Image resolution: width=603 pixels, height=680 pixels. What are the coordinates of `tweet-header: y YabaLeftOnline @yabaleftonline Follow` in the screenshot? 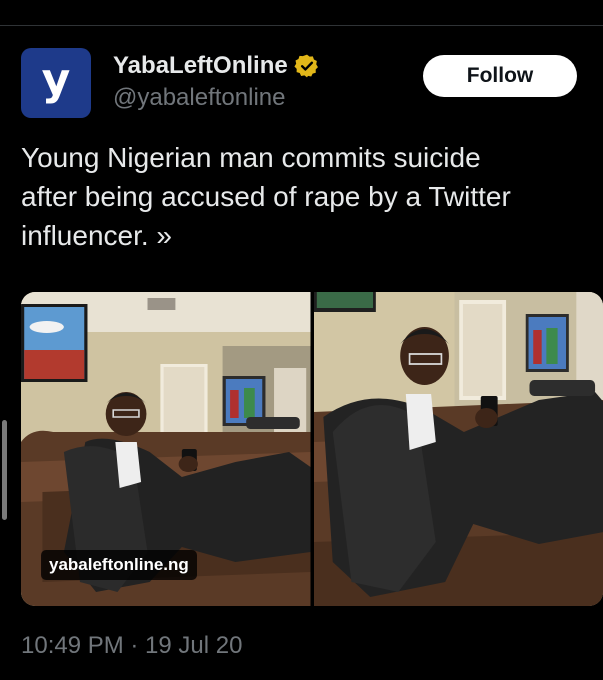 It's located at (301, 83).